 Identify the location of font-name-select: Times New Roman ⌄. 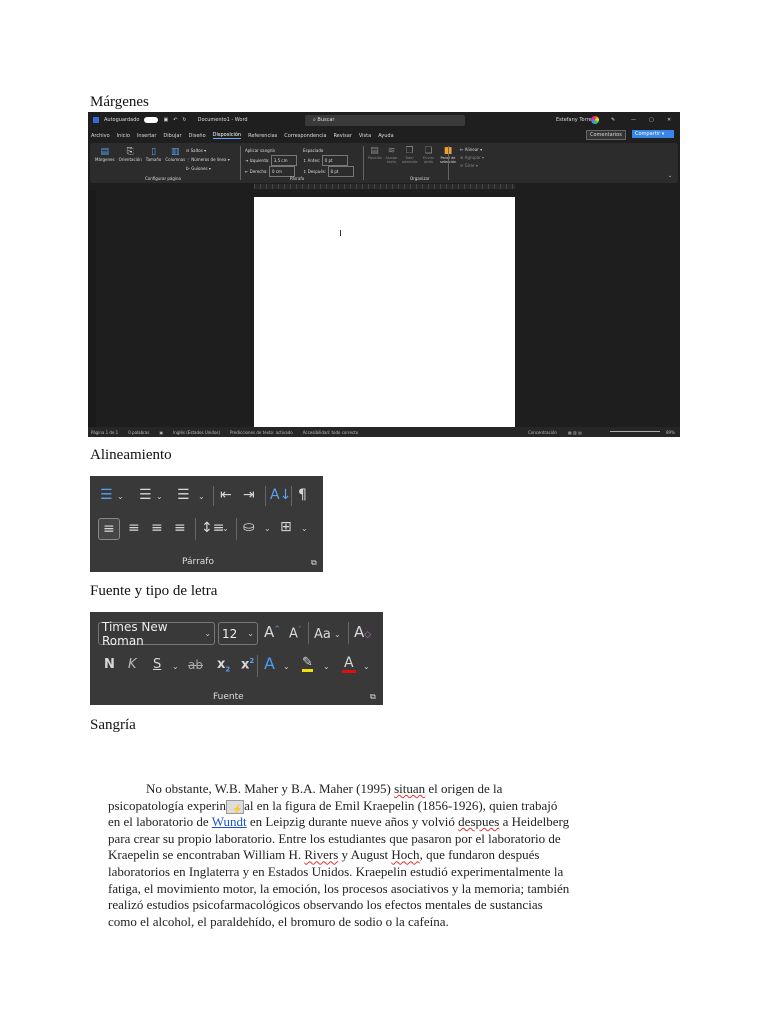
(156, 634).